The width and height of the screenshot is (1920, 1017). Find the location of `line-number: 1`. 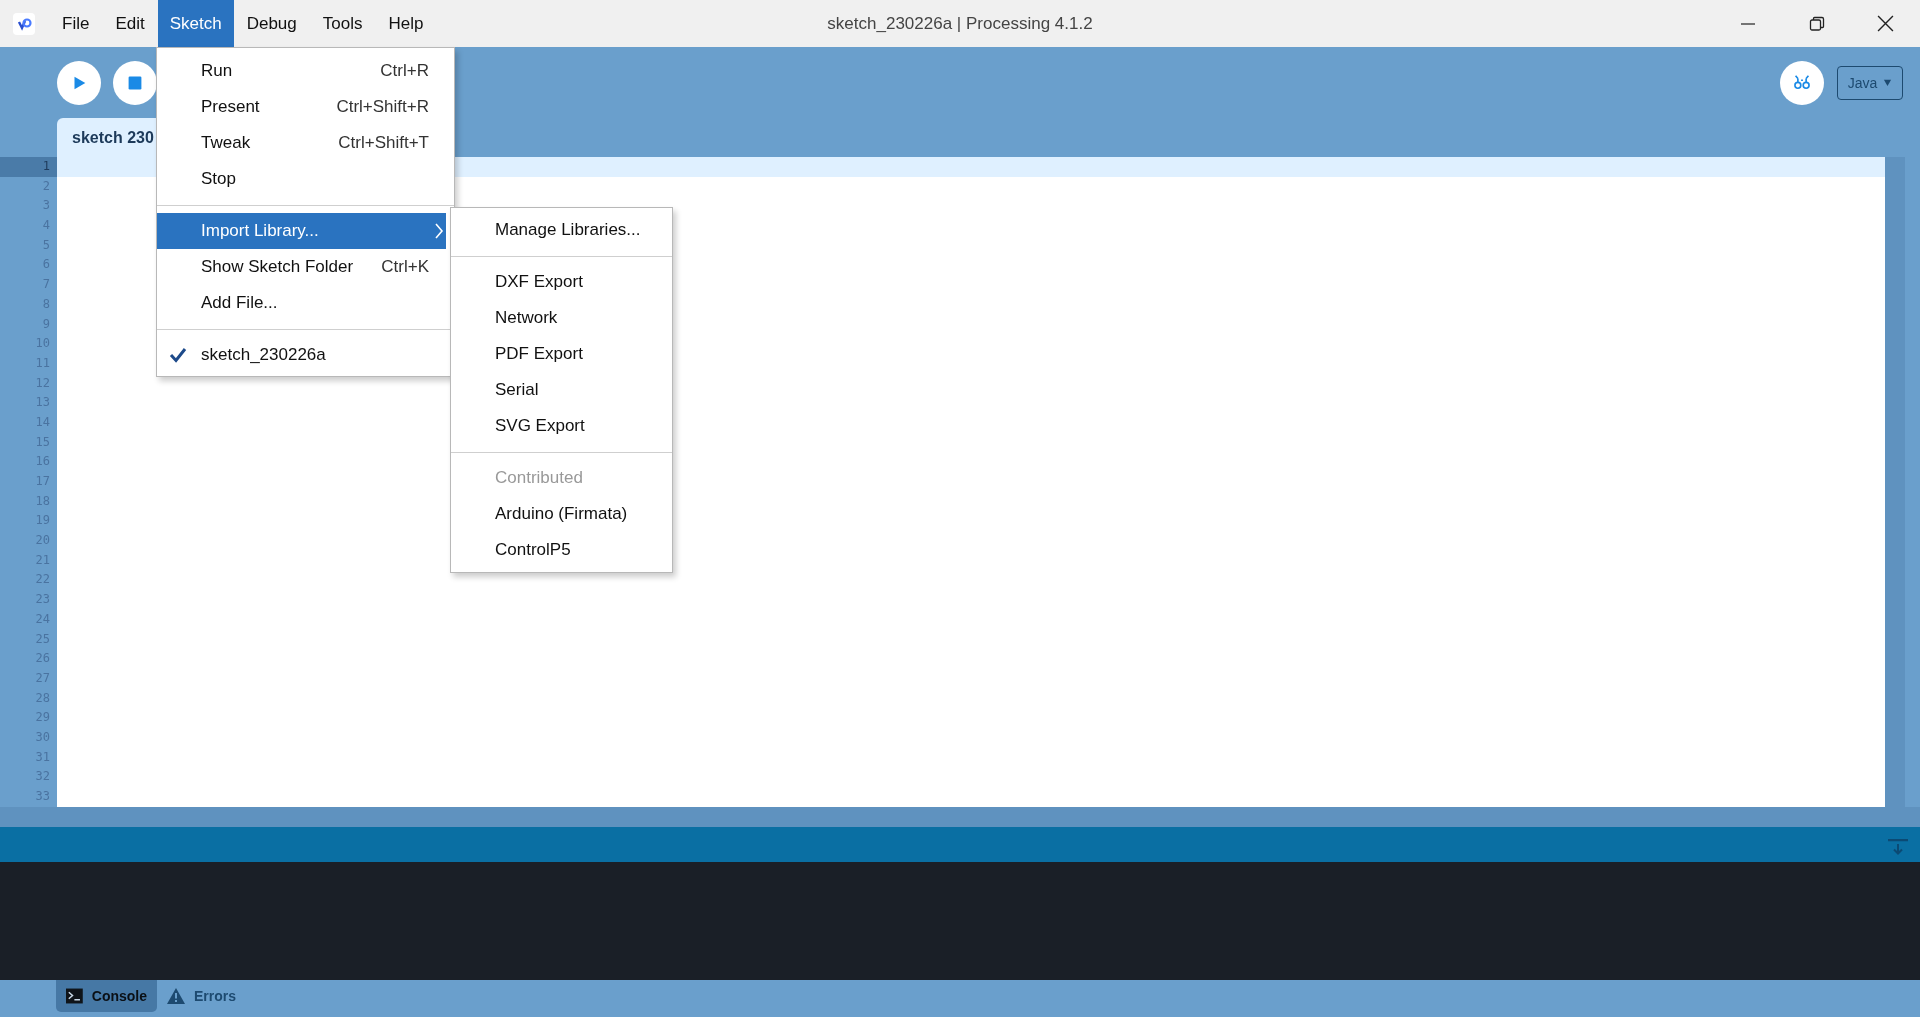

line-number: 1 is located at coordinates (28, 167).